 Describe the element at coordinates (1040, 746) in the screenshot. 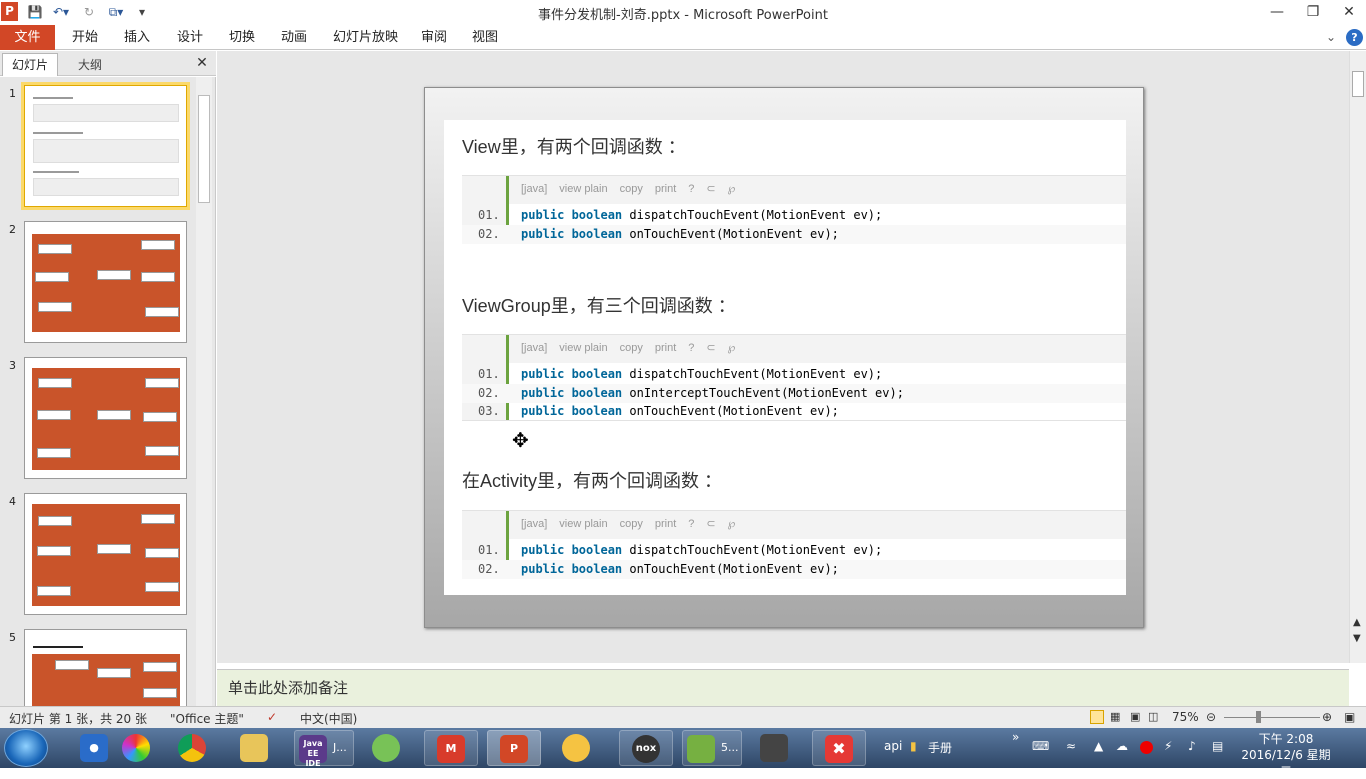

I see `keyboard-icon: ⌨` at that location.